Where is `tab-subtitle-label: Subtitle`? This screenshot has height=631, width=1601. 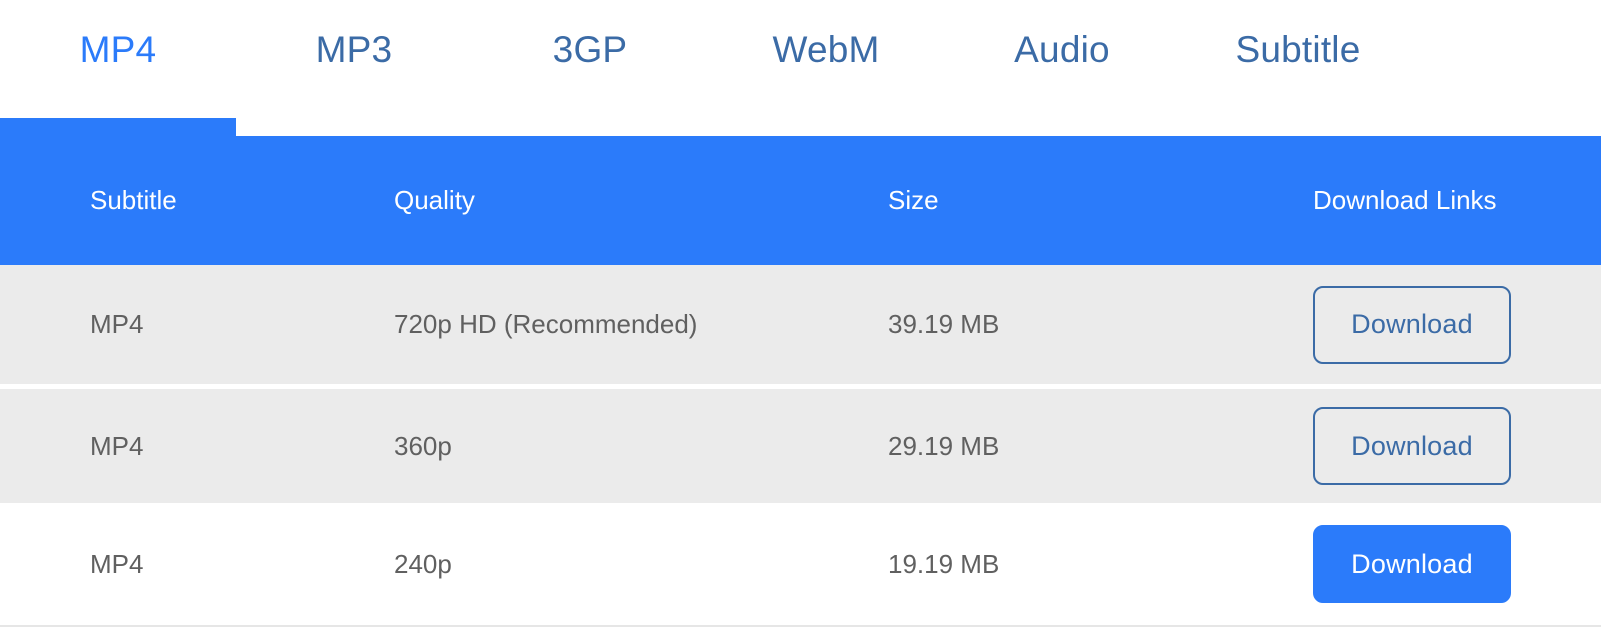
tab-subtitle-label: Subtitle is located at coordinates (1298, 49).